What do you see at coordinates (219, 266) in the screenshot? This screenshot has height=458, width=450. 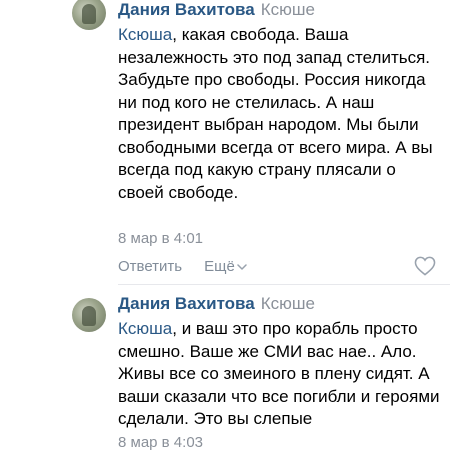 I see `more-label: Ещё` at bounding box center [219, 266].